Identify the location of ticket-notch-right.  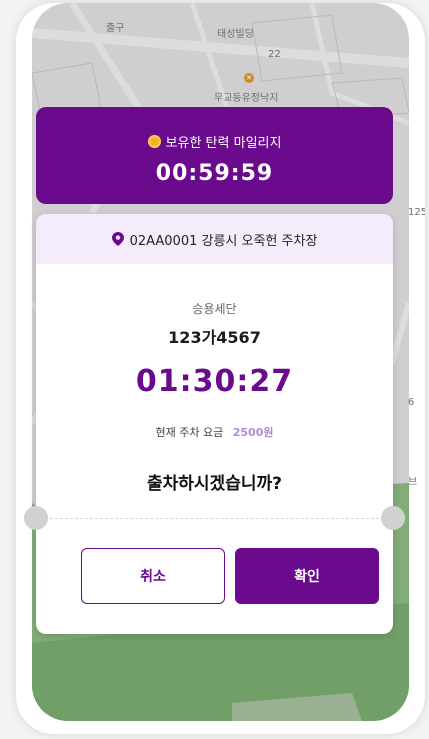
(393, 518).